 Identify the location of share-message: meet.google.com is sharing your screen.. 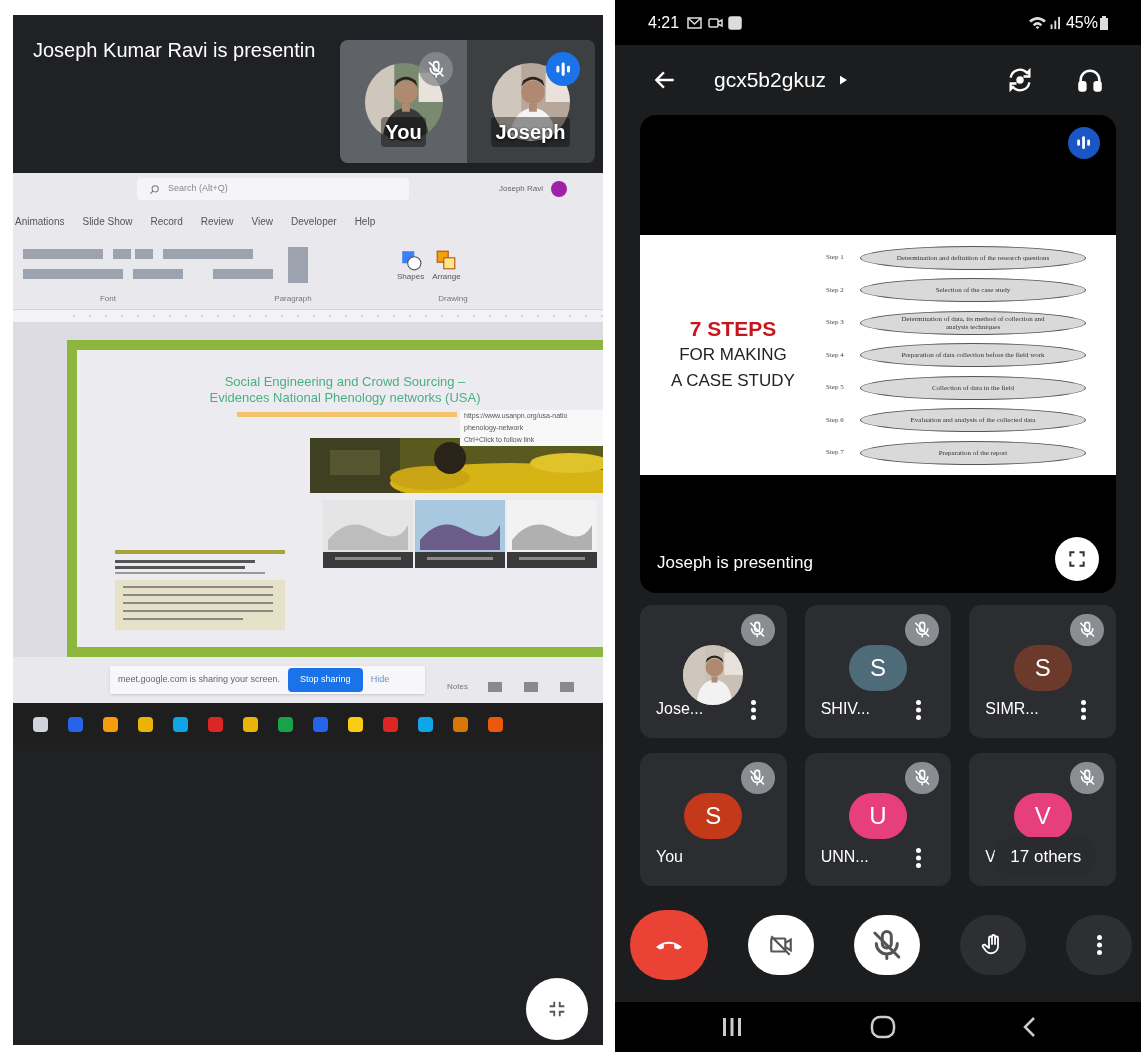
(199, 680).